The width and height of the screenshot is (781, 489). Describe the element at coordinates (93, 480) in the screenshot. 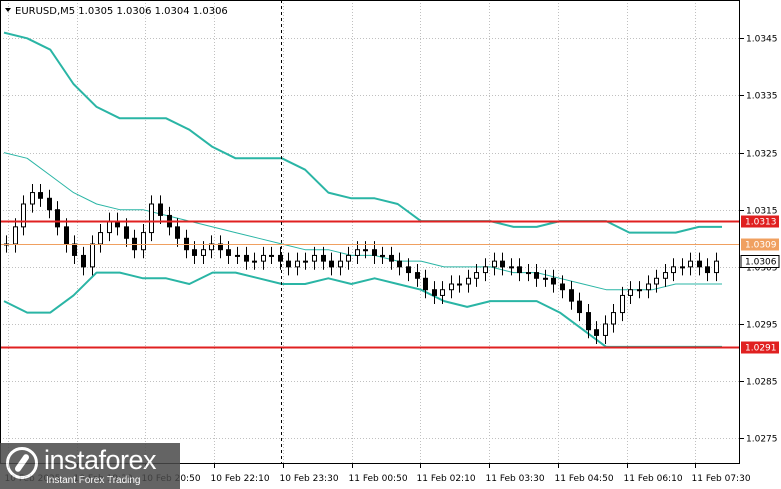

I see `watermark-tagline: Instant Forex Trading` at that location.